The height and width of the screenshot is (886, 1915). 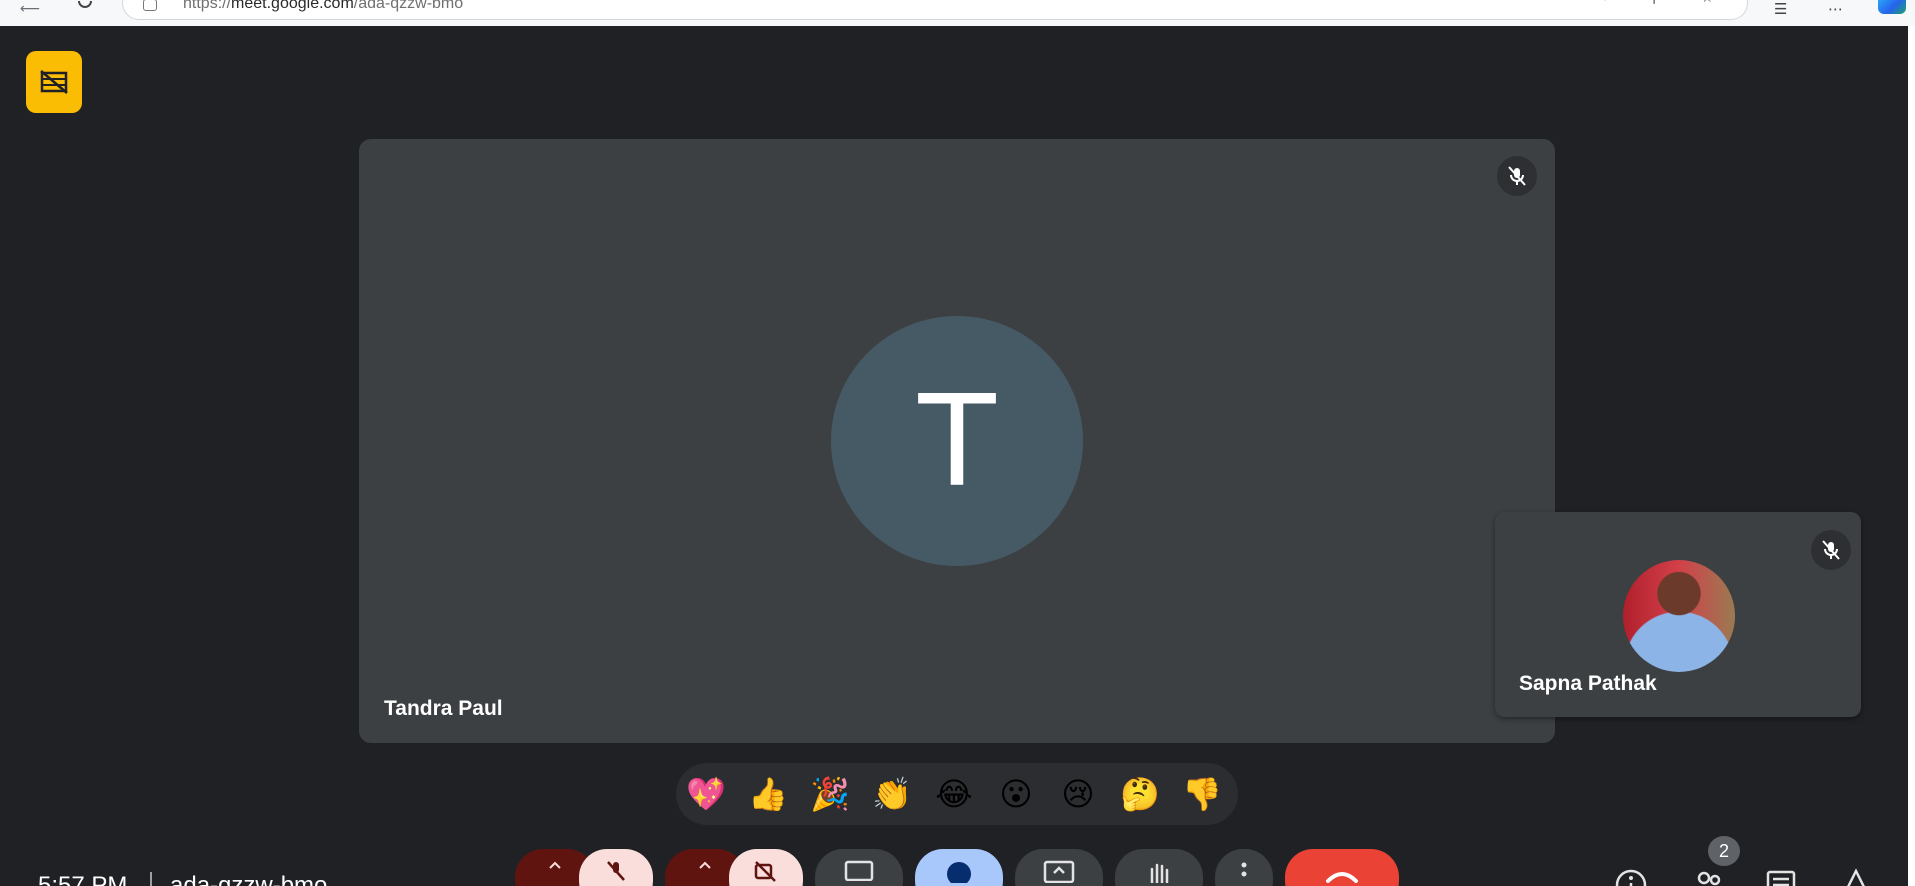 I want to click on camera-off-icon, so click(x=765, y=871).